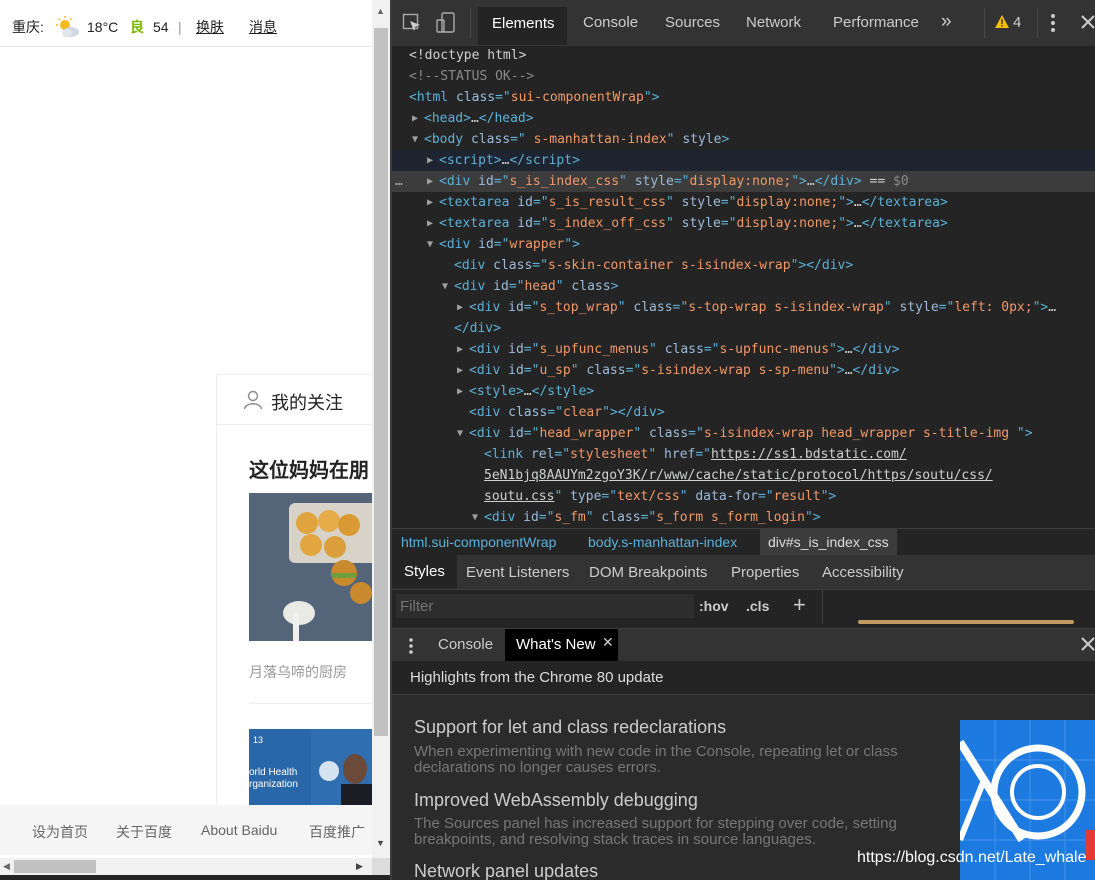 The height and width of the screenshot is (880, 1095). What do you see at coordinates (743, 97) in the screenshot?
I see `dom-node-line: <html class="sui-componentWrap">` at bounding box center [743, 97].